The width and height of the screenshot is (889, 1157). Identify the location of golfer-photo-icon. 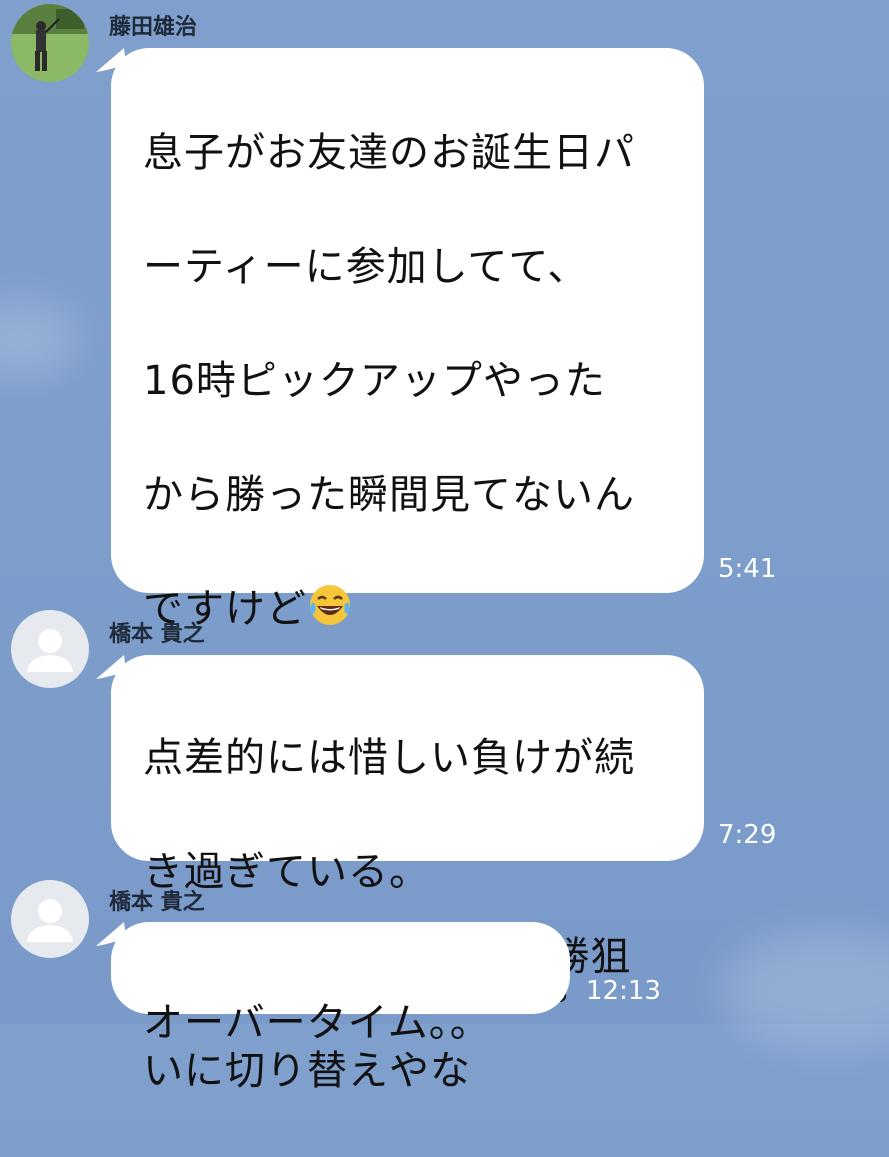
(50, 43).